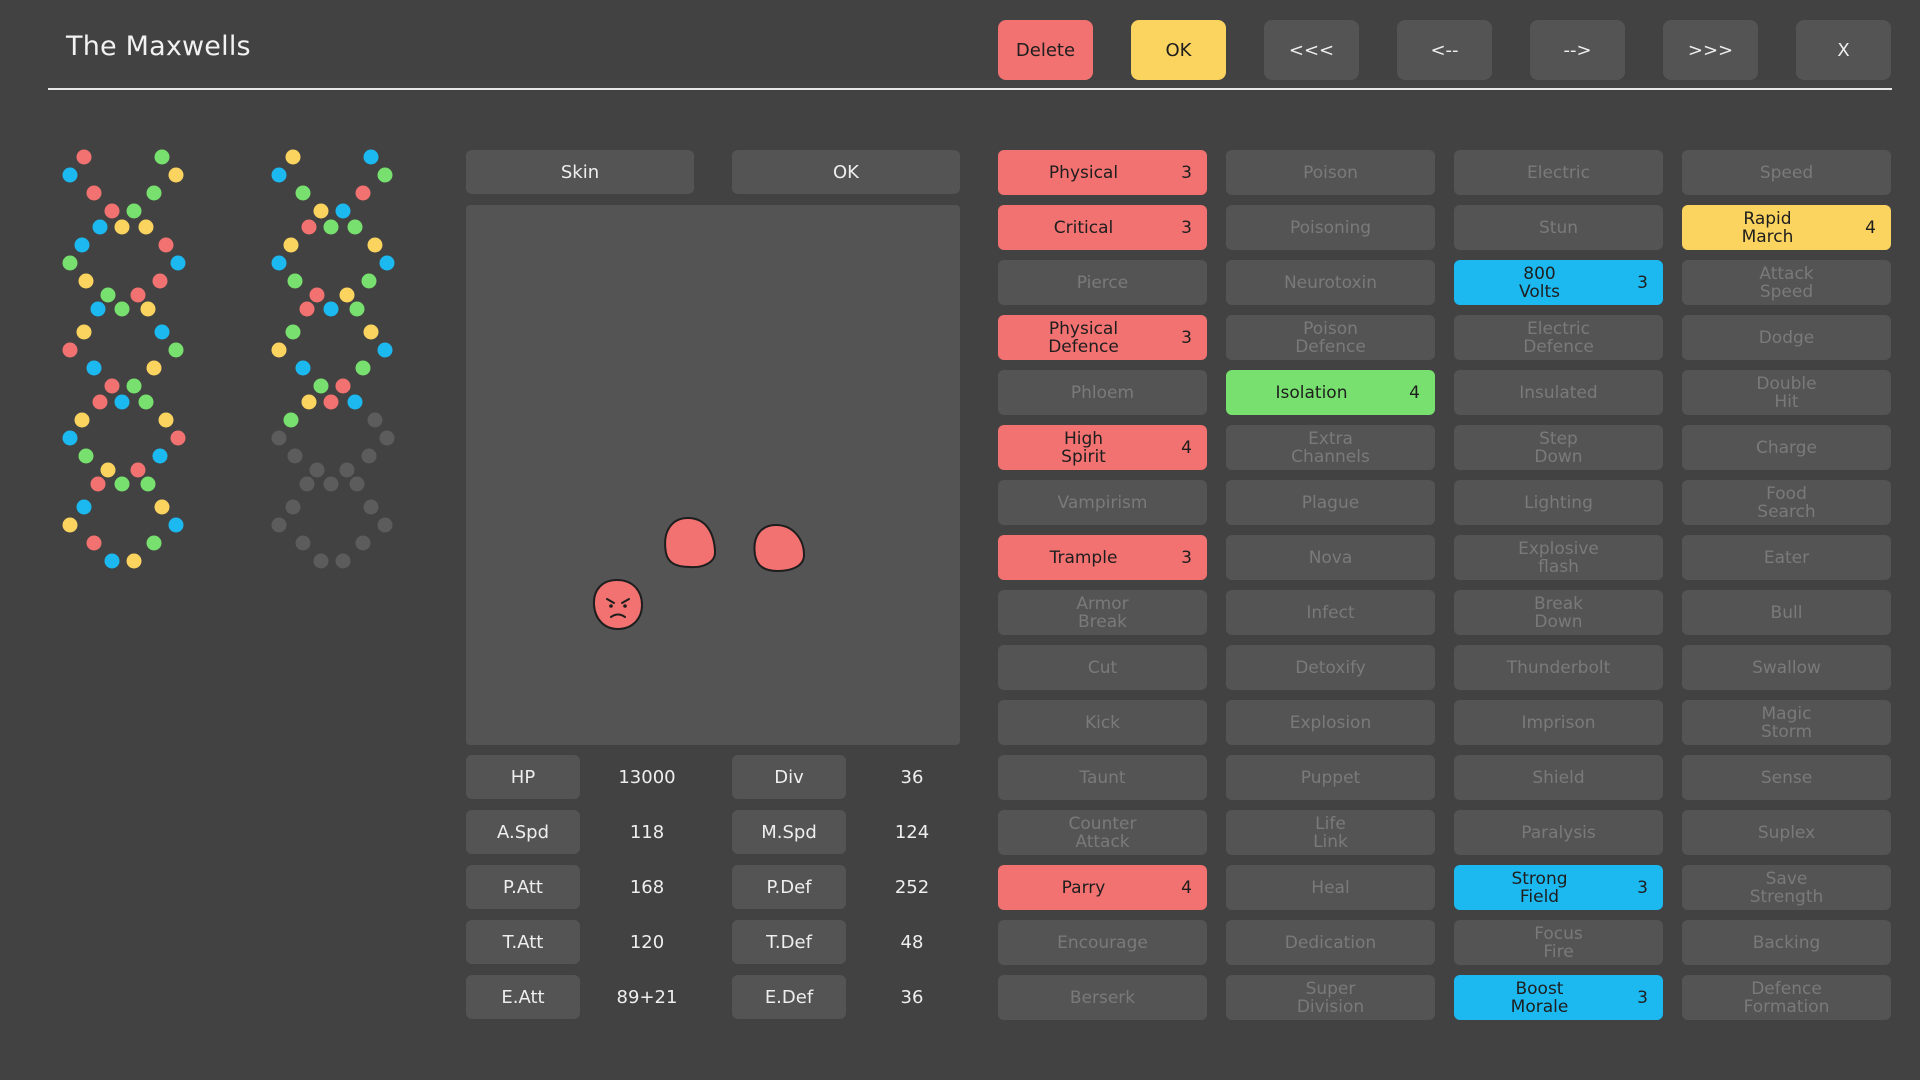  I want to click on trait-explosion: Explosion, so click(1330, 722).